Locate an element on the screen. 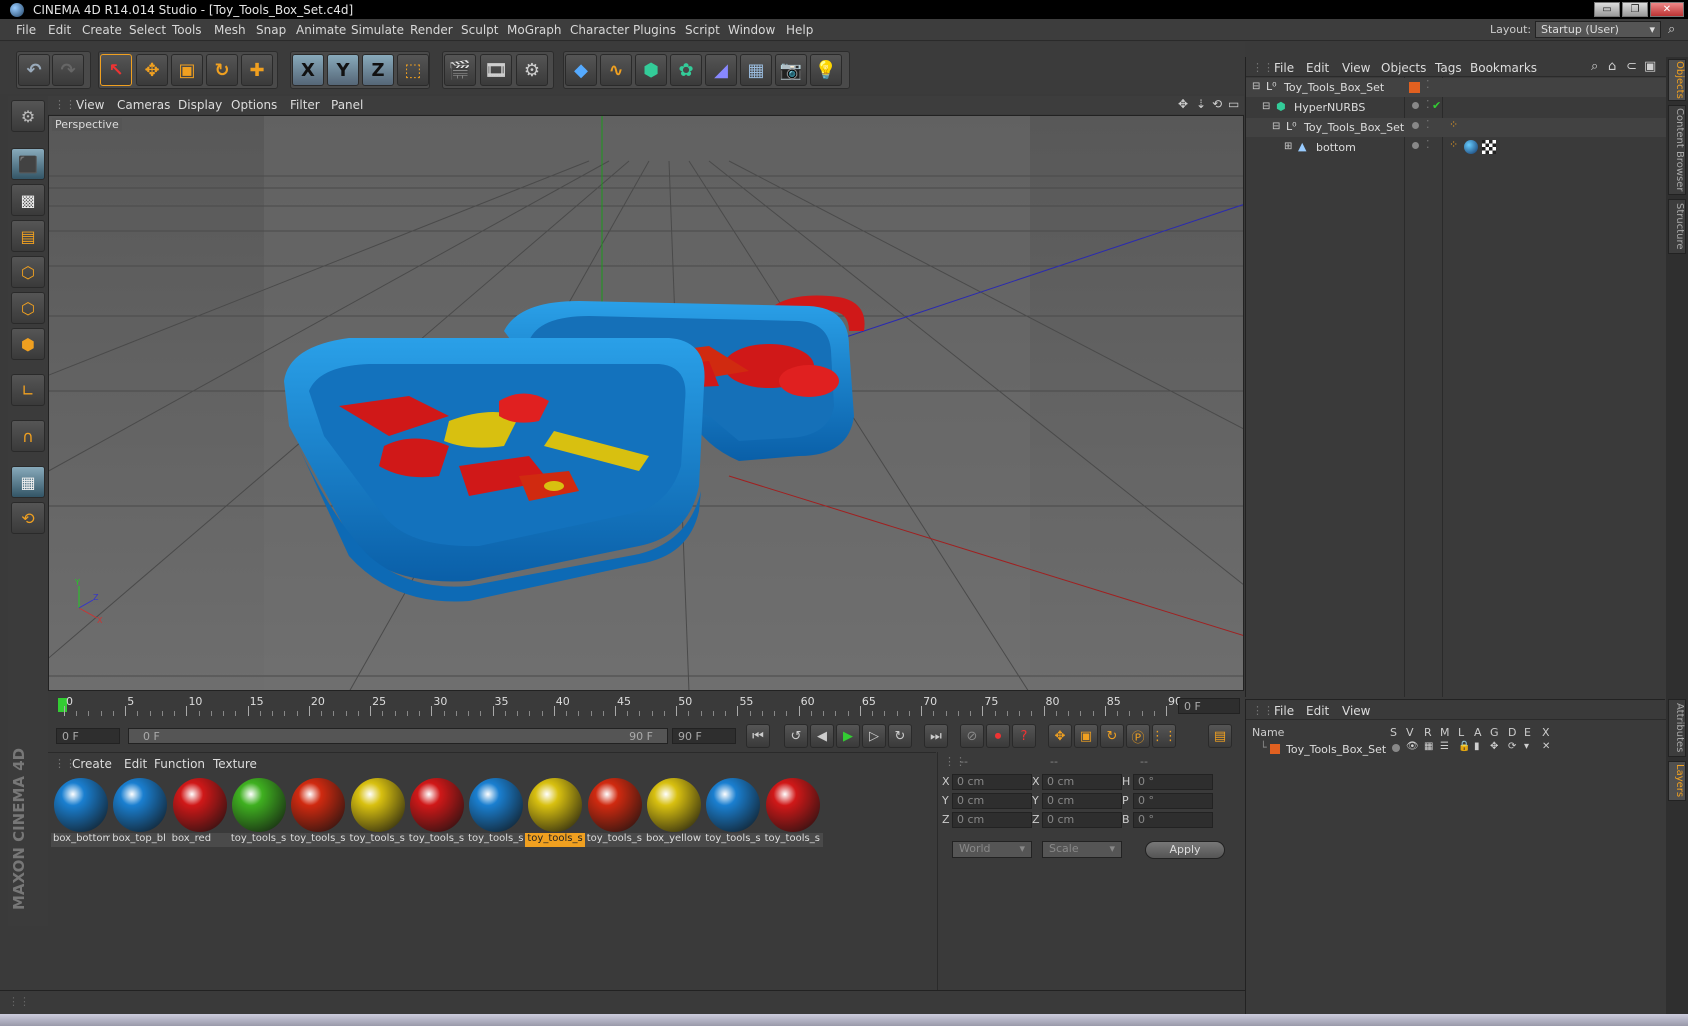 The width and height of the screenshot is (1688, 1026). new-panel-icon: ▣ is located at coordinates (1650, 66).